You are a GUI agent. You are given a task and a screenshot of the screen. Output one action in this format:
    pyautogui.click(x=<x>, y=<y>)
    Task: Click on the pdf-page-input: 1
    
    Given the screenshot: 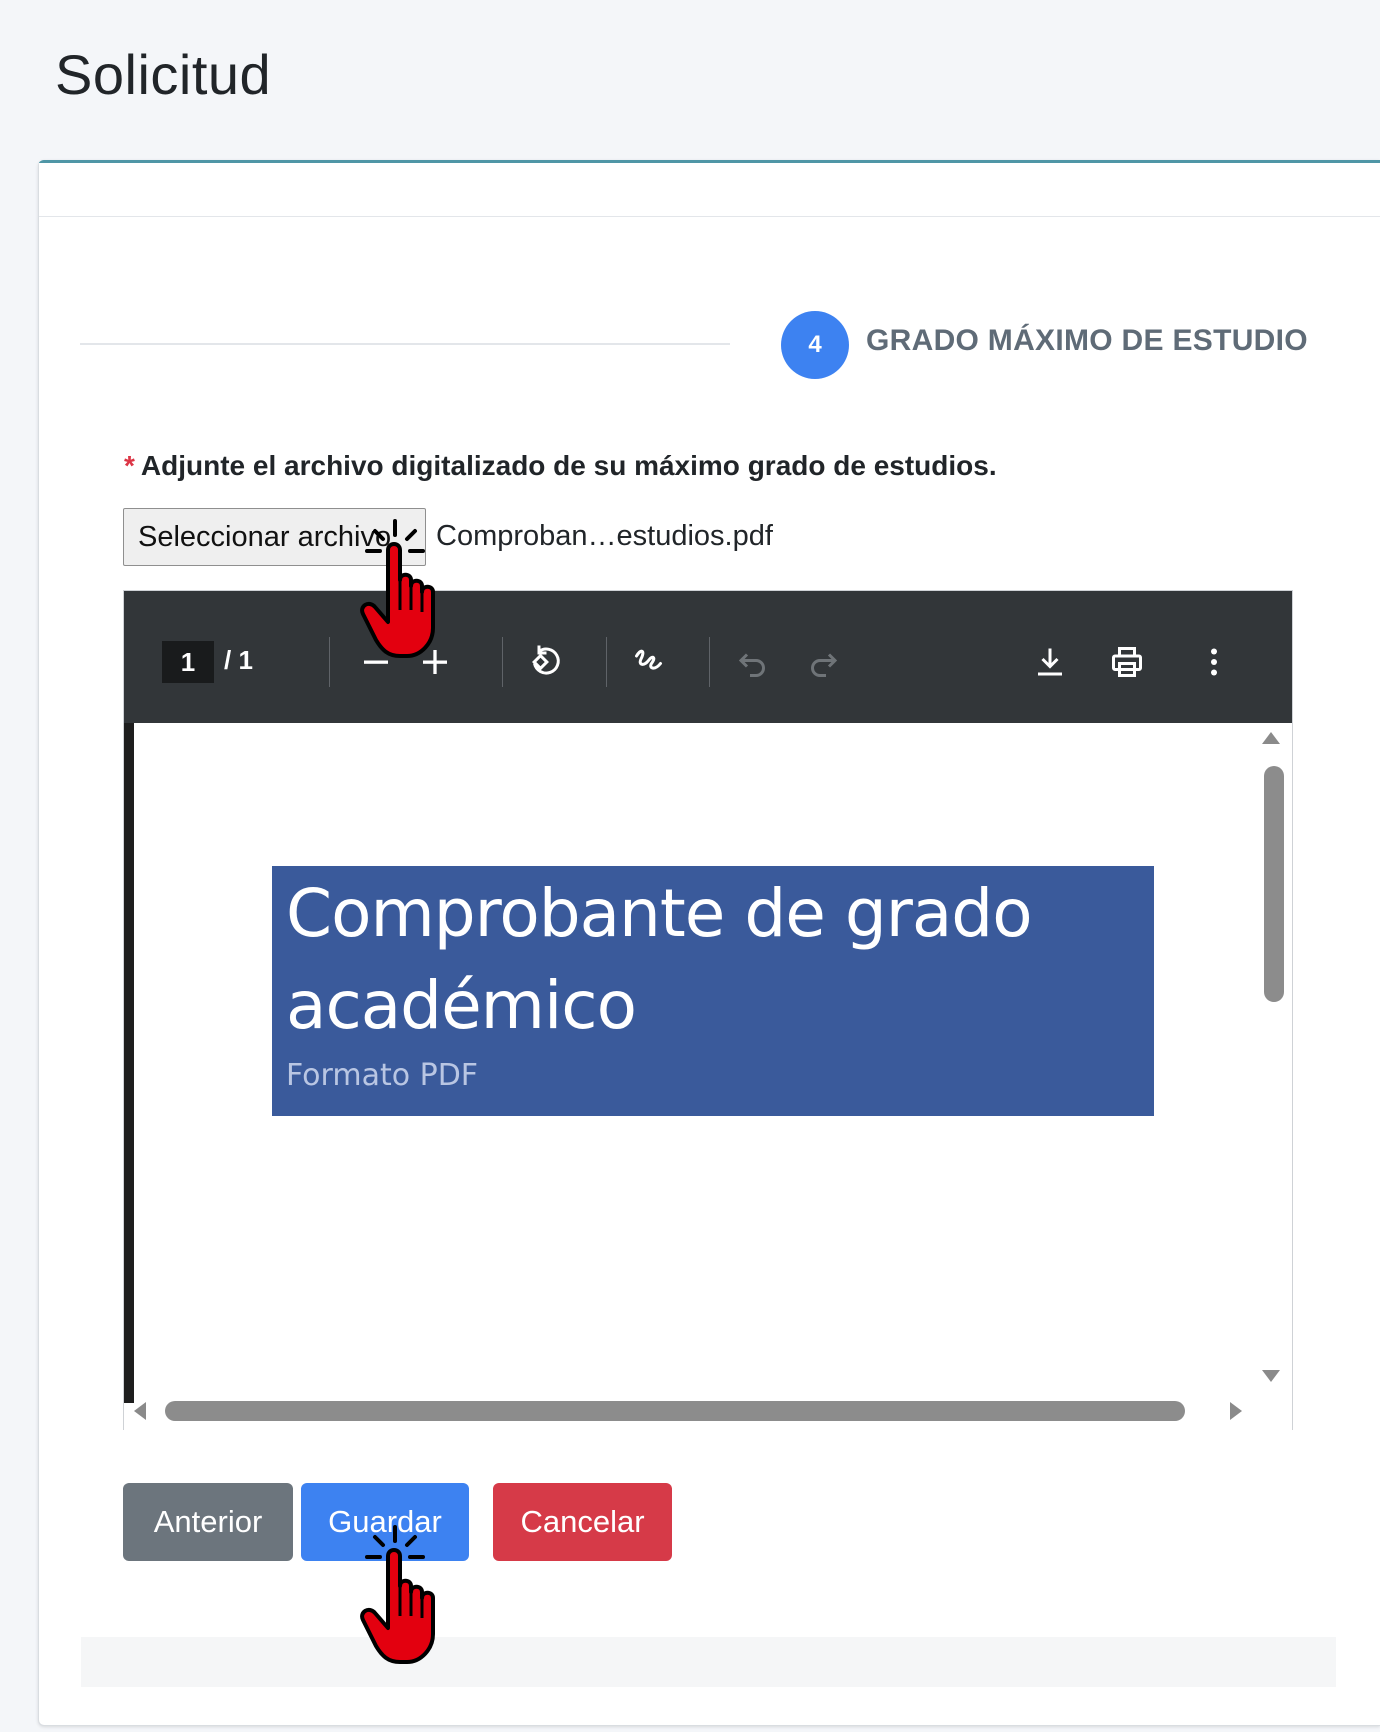 What is the action you would take?
    pyautogui.click(x=188, y=662)
    